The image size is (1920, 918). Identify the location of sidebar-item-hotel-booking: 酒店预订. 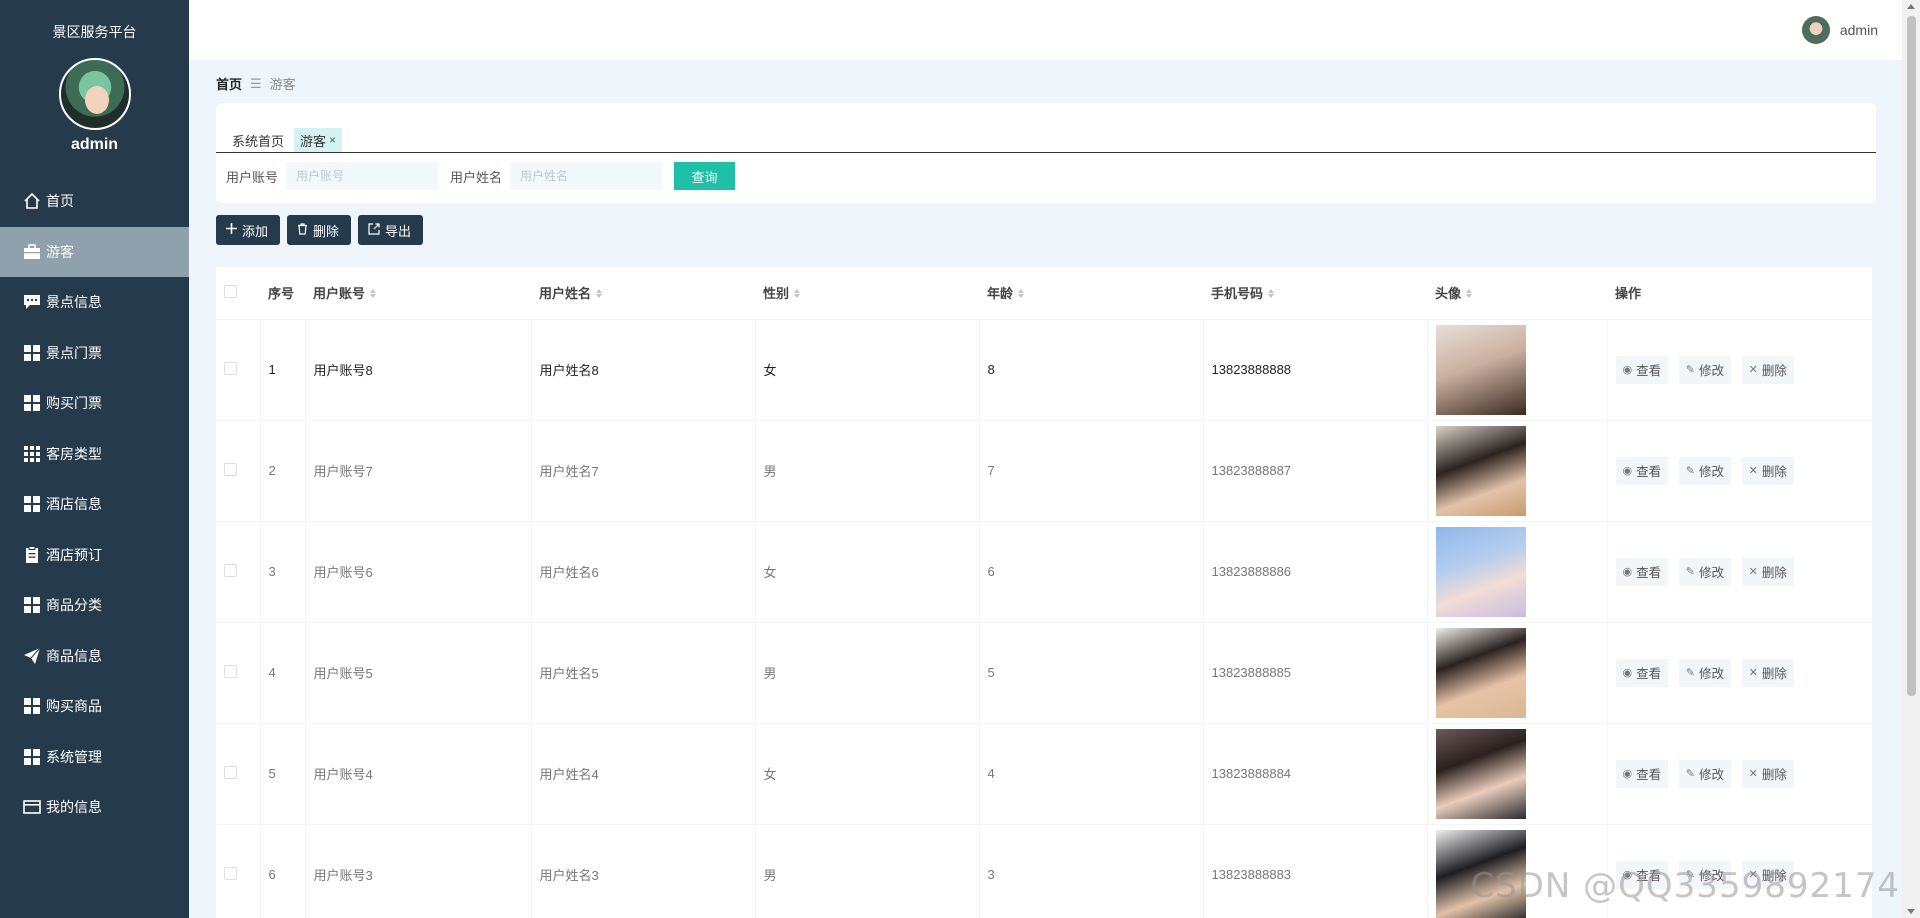
(94, 555).